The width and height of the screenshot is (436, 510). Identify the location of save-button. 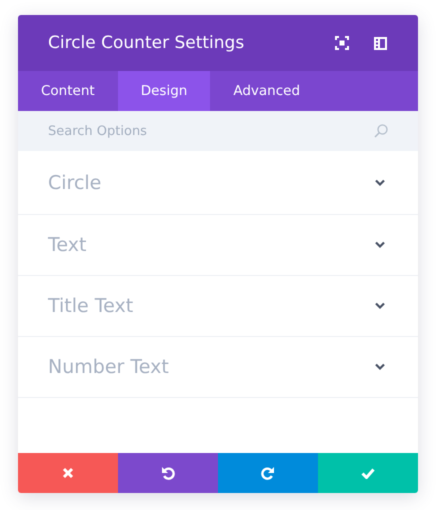
(368, 473).